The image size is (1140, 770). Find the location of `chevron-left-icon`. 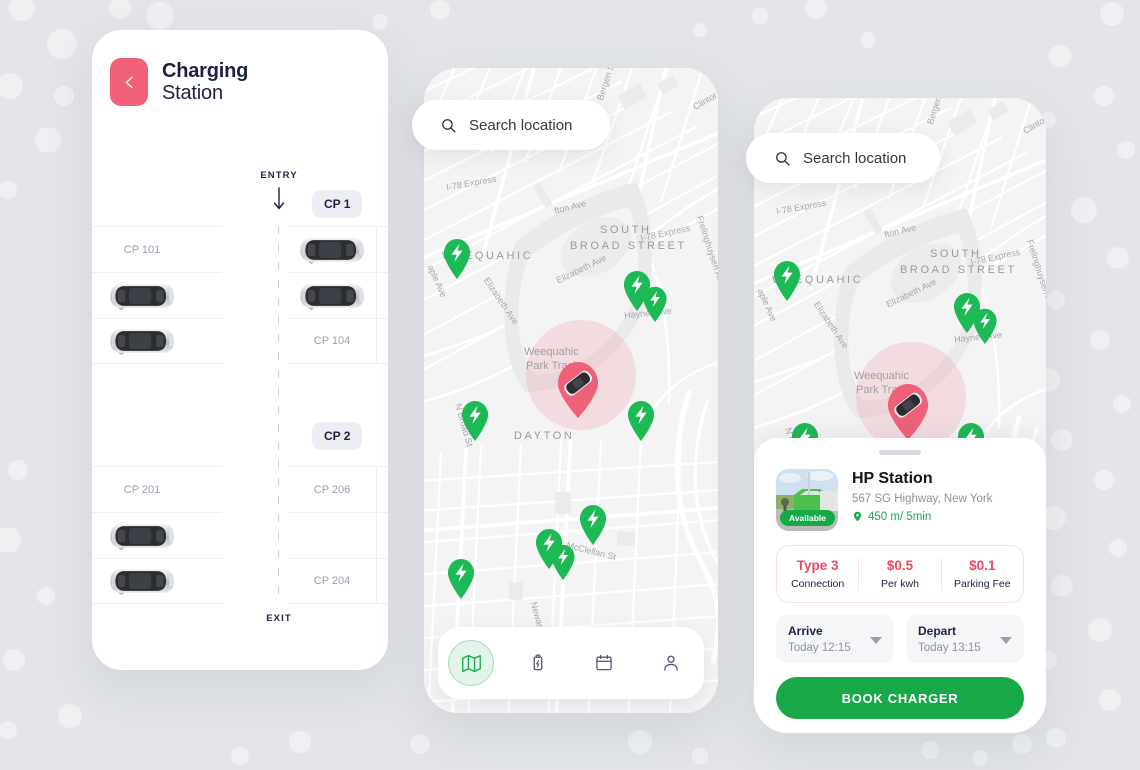

chevron-left-icon is located at coordinates (129, 82).